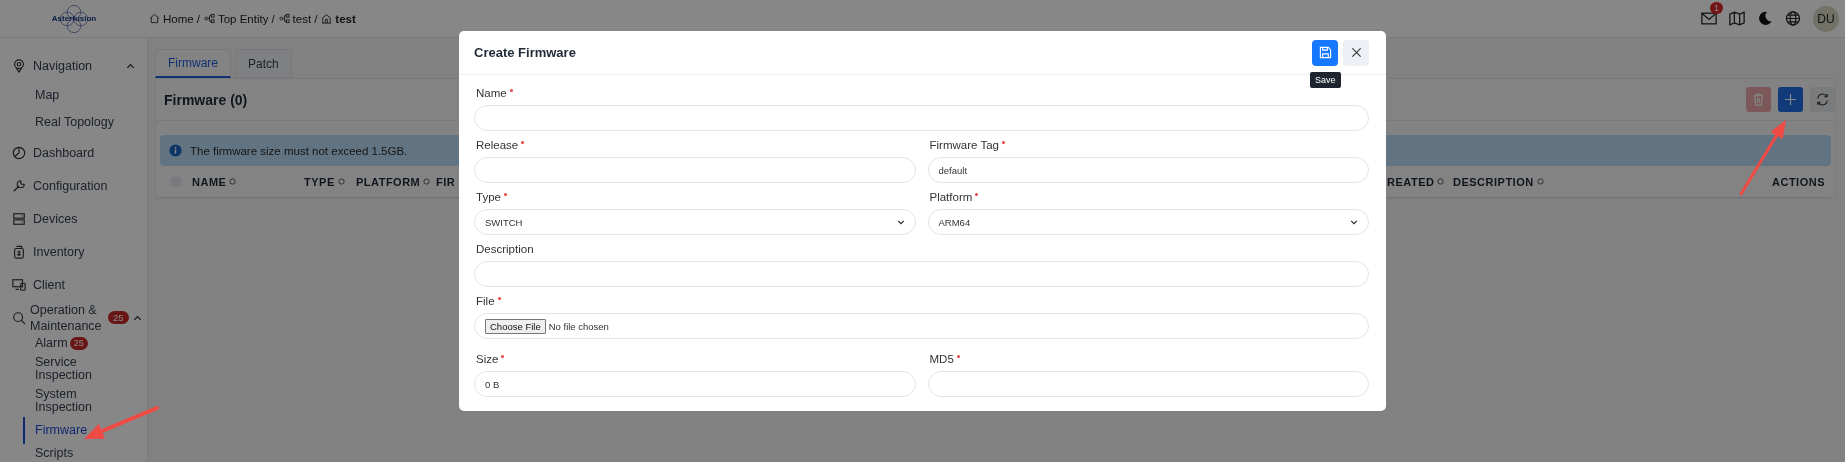  What do you see at coordinates (695, 384) in the screenshot?
I see `input-field: 0 B` at bounding box center [695, 384].